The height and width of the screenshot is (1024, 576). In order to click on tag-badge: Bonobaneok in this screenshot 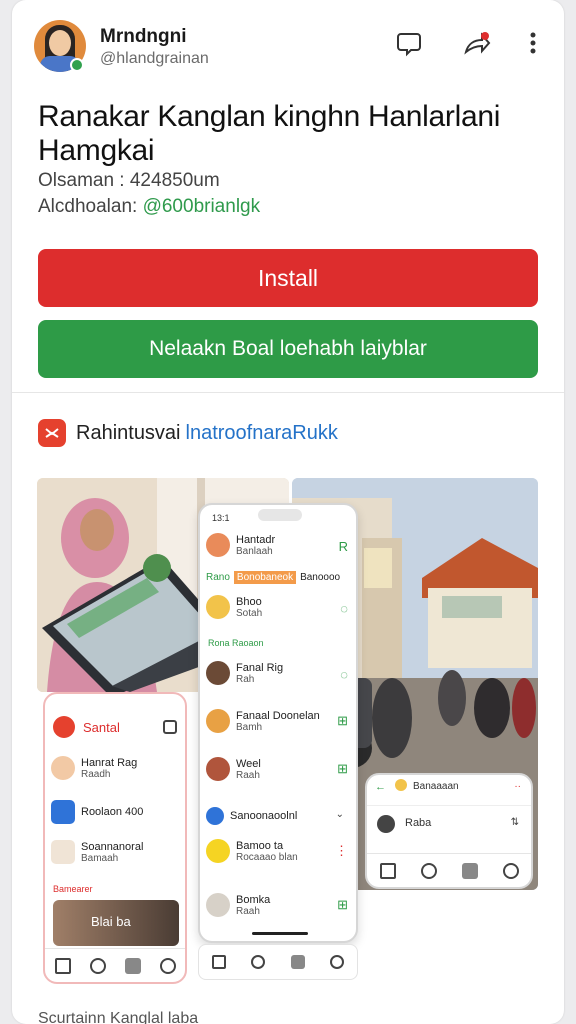, I will do `click(265, 577)`.